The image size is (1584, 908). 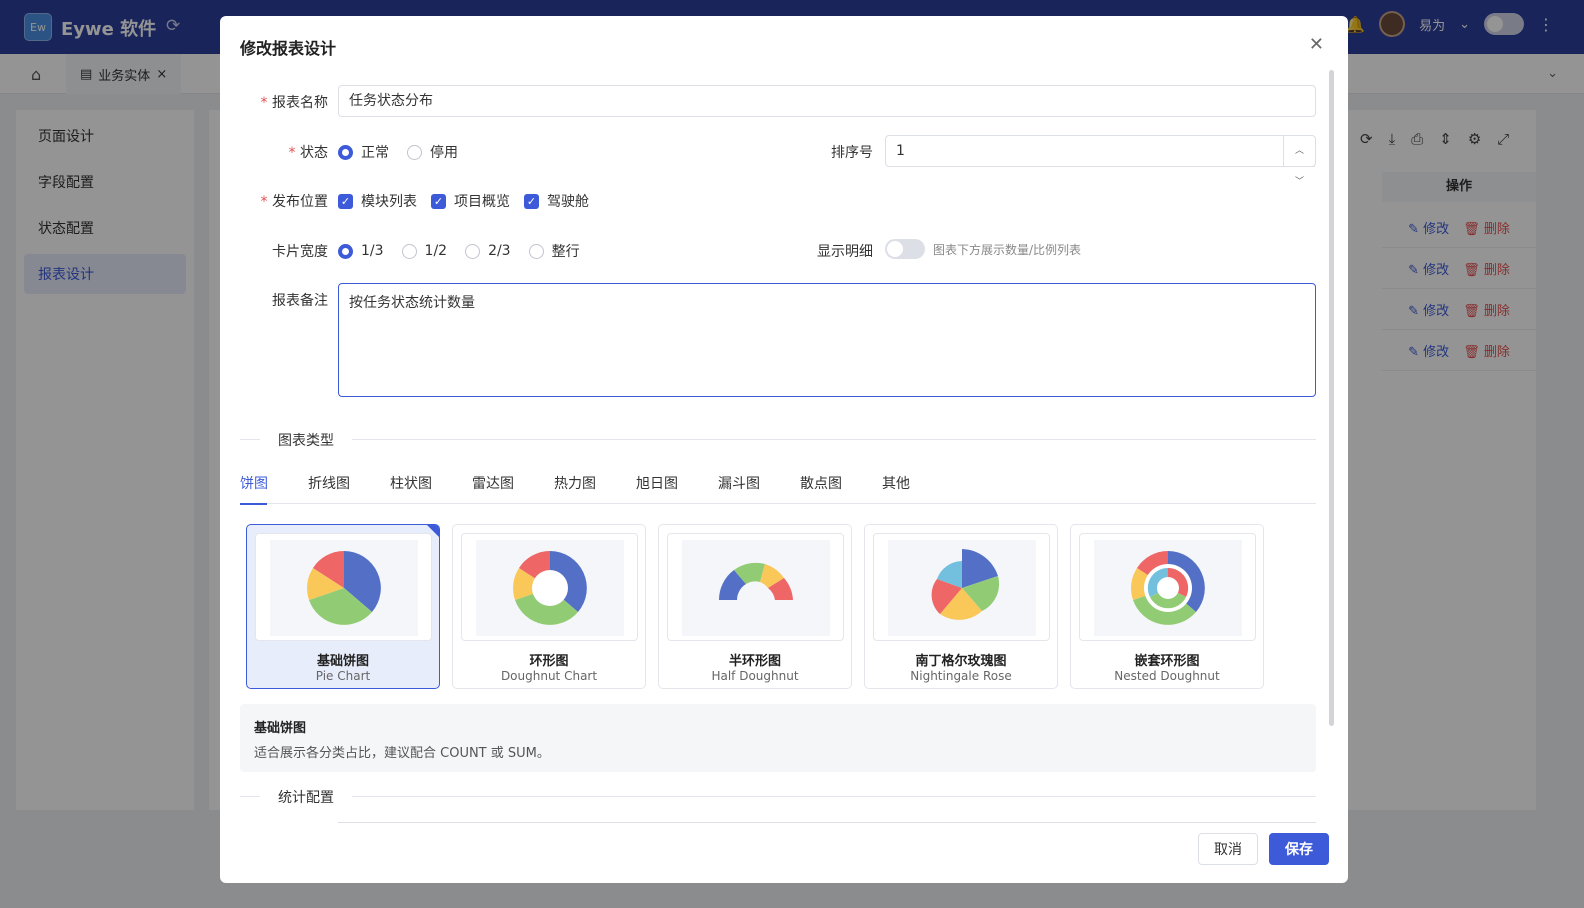 What do you see at coordinates (402, 753) in the screenshot?
I see `description-text: 适合展示各分类占比，建议配合 COUNT 或 SUM。` at bounding box center [402, 753].